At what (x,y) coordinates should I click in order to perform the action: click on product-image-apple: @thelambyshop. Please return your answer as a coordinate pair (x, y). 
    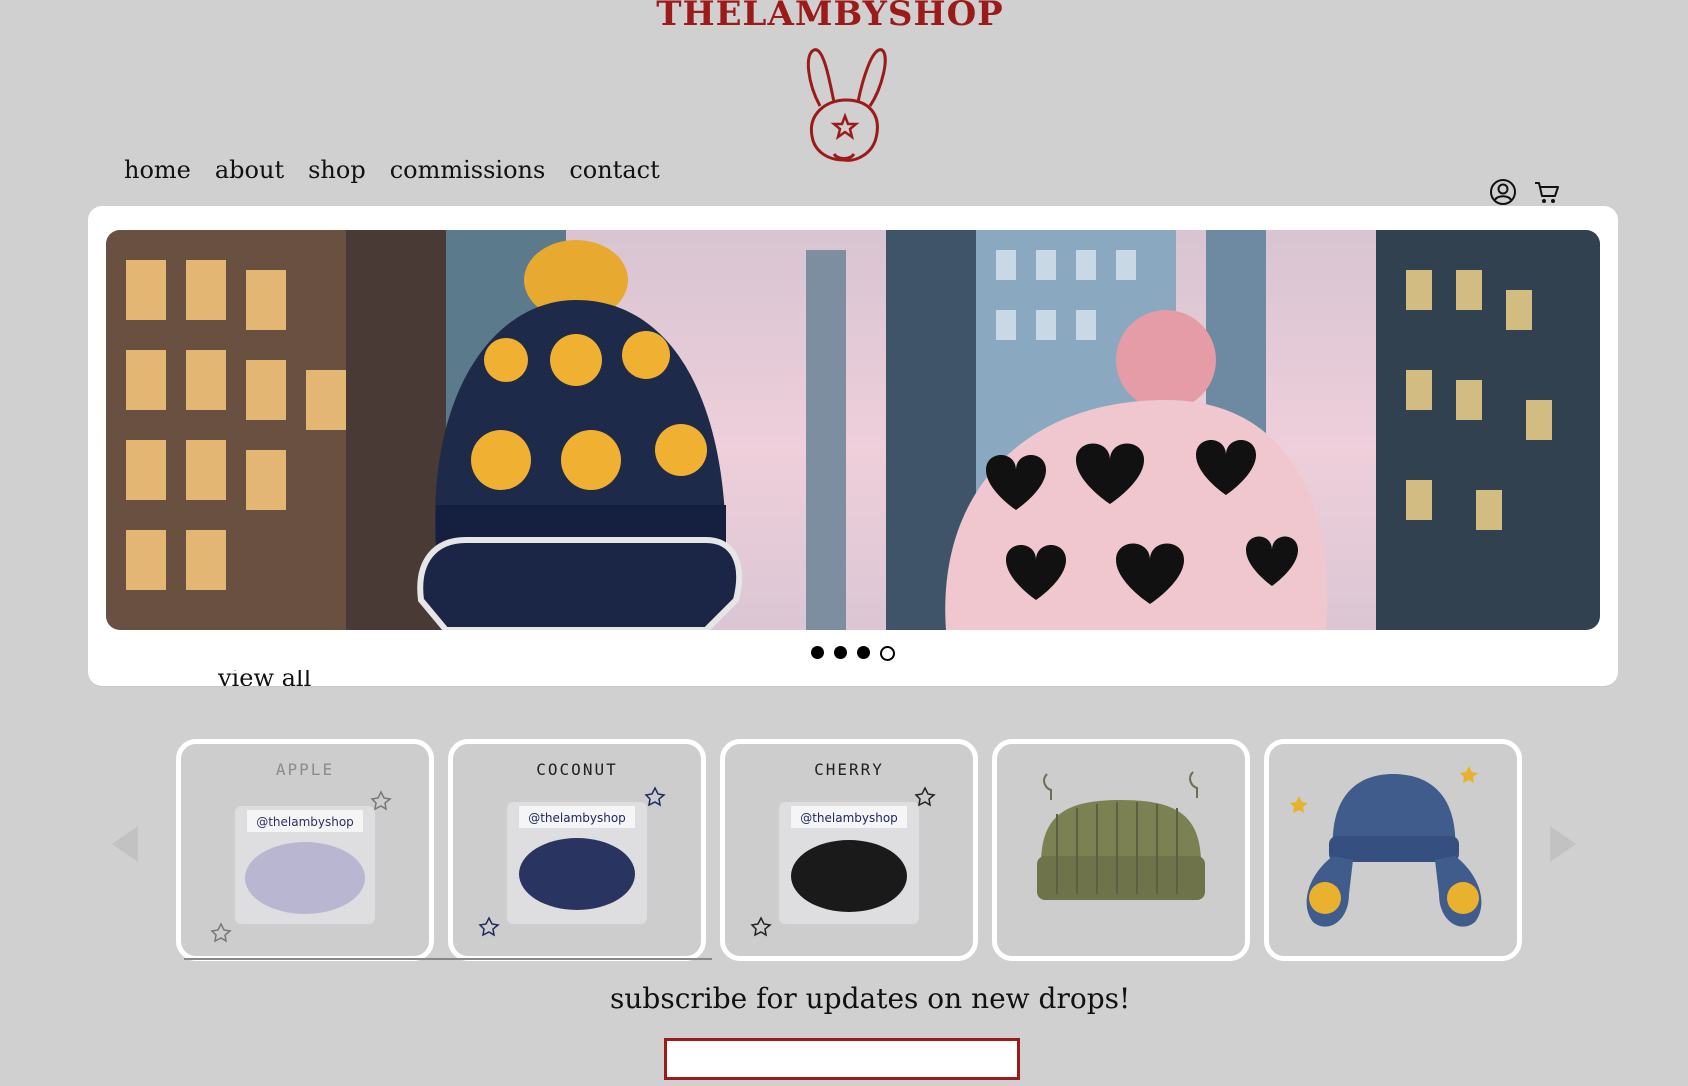
    Looking at the image, I should click on (301, 866).